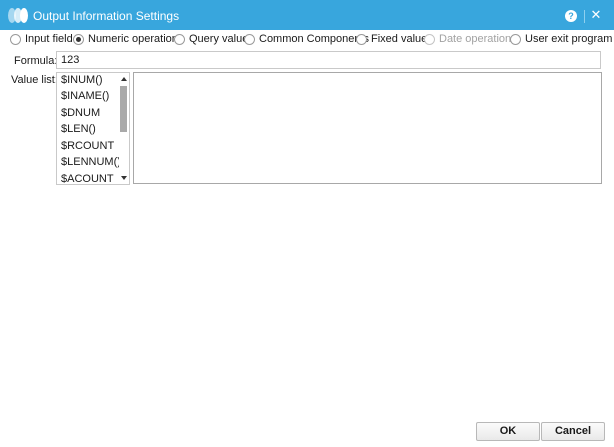 The image size is (614, 447). What do you see at coordinates (80, 113) in the screenshot?
I see `list-item: $DNUM` at bounding box center [80, 113].